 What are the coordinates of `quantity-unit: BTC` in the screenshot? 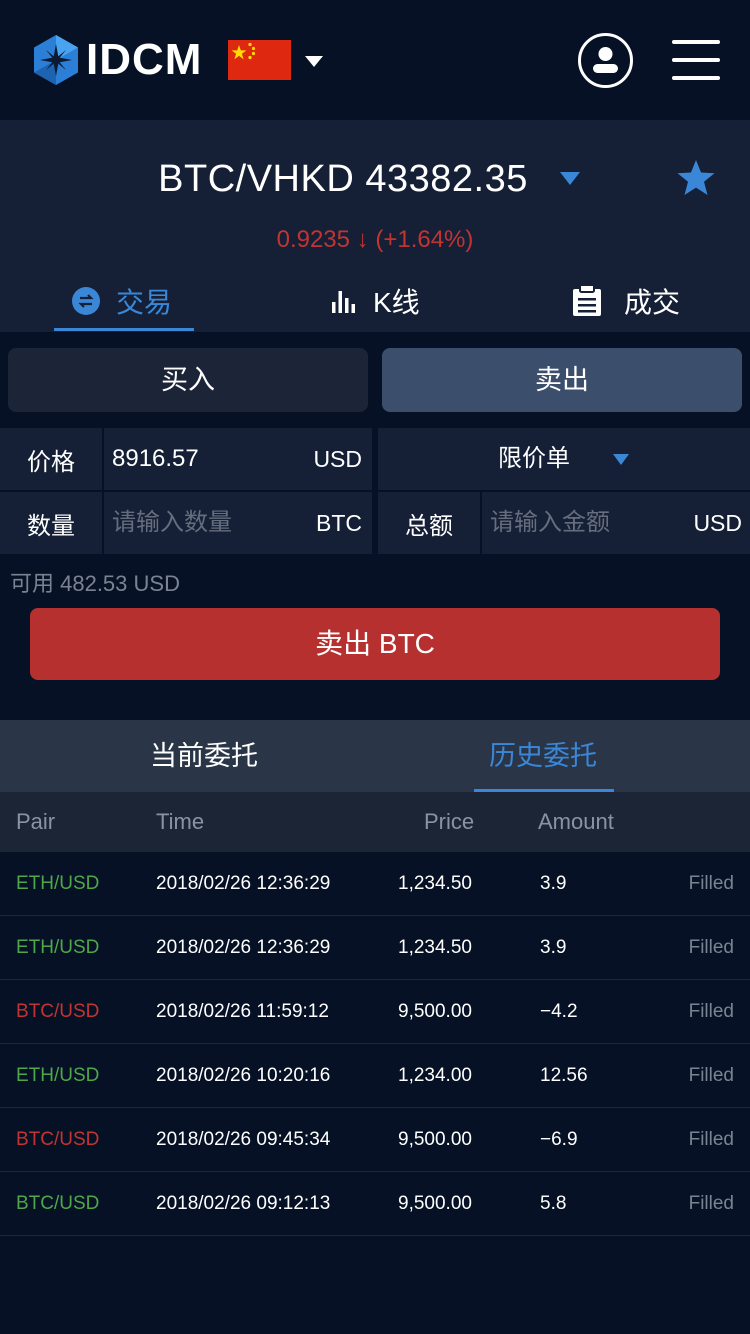 It's located at (339, 523).